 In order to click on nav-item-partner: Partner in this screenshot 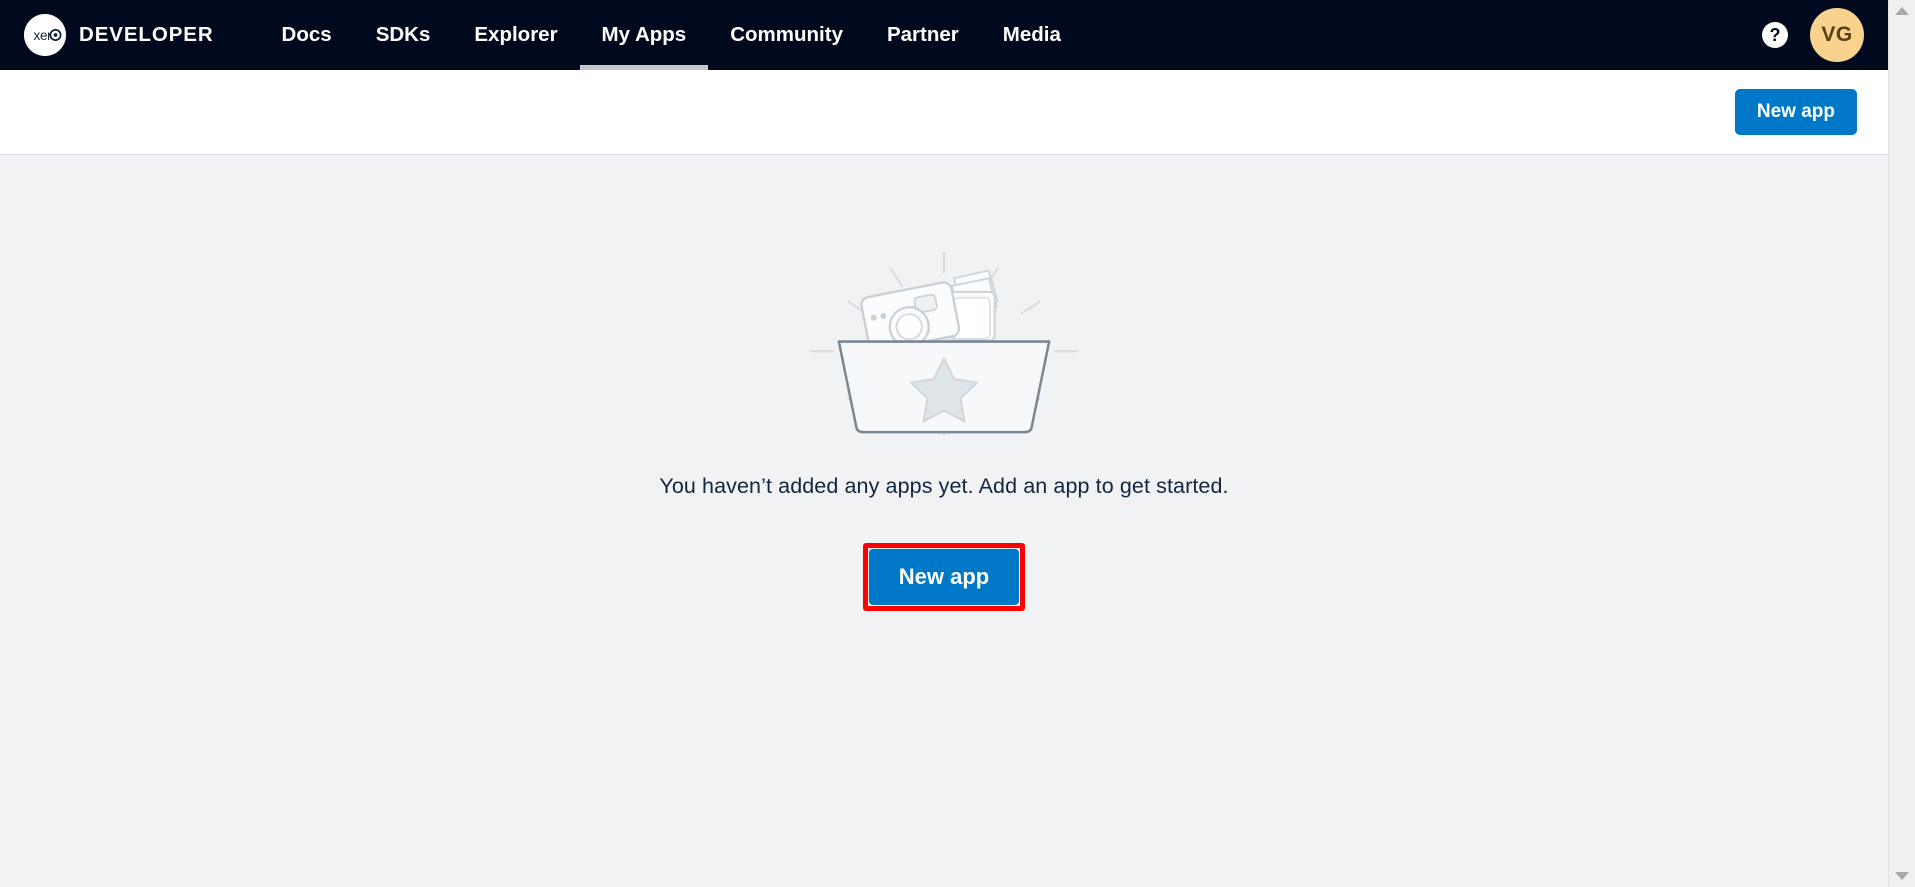, I will do `click(923, 35)`.